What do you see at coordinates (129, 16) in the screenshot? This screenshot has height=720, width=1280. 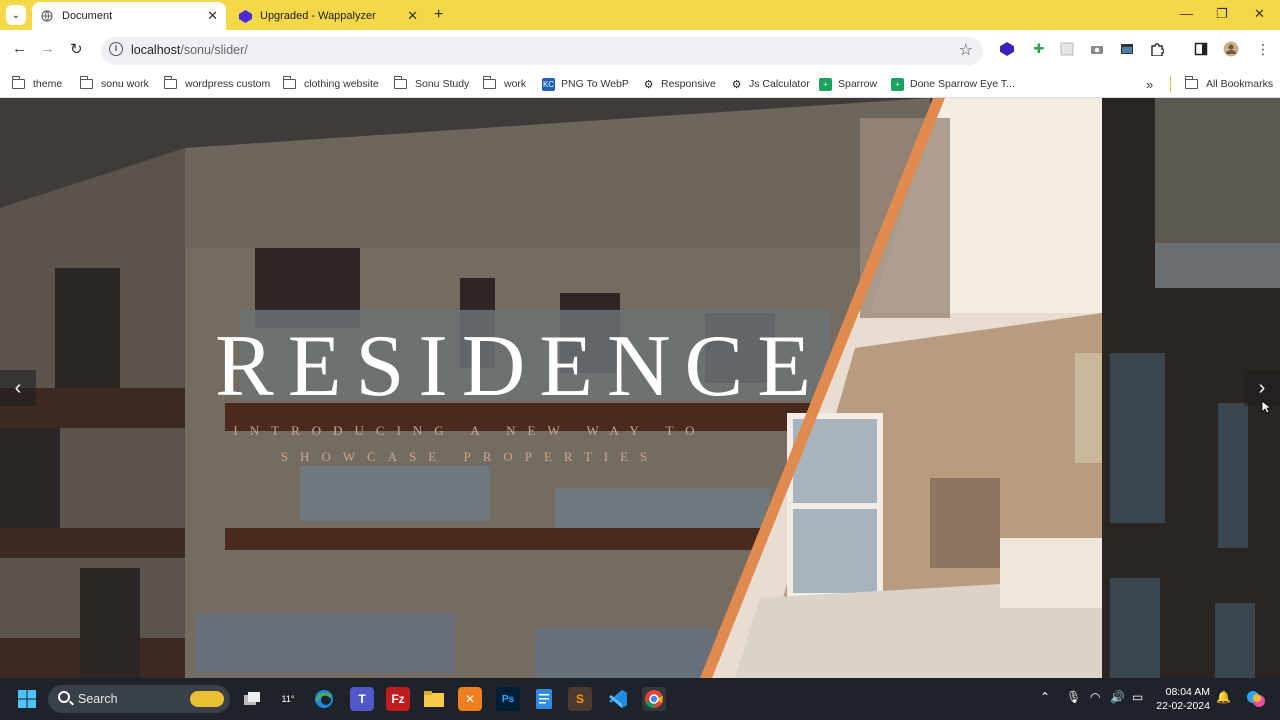 I see `tab-document: Document ✕` at bounding box center [129, 16].